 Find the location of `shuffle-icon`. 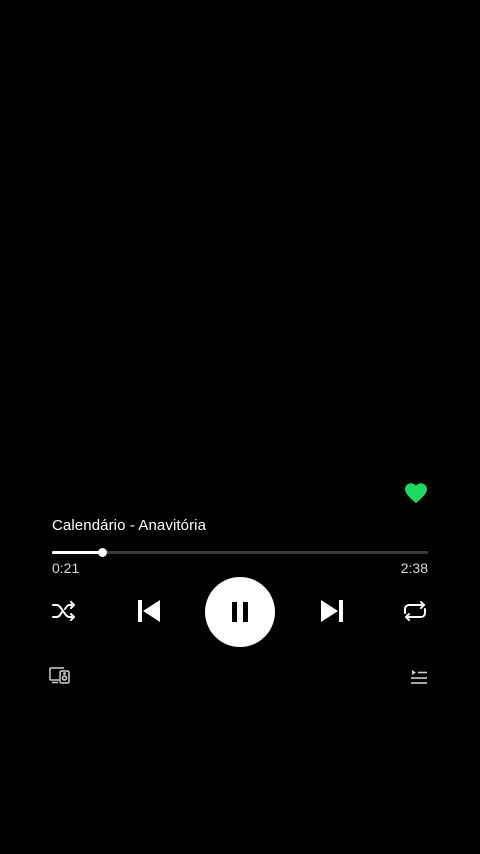

shuffle-icon is located at coordinates (63, 611).